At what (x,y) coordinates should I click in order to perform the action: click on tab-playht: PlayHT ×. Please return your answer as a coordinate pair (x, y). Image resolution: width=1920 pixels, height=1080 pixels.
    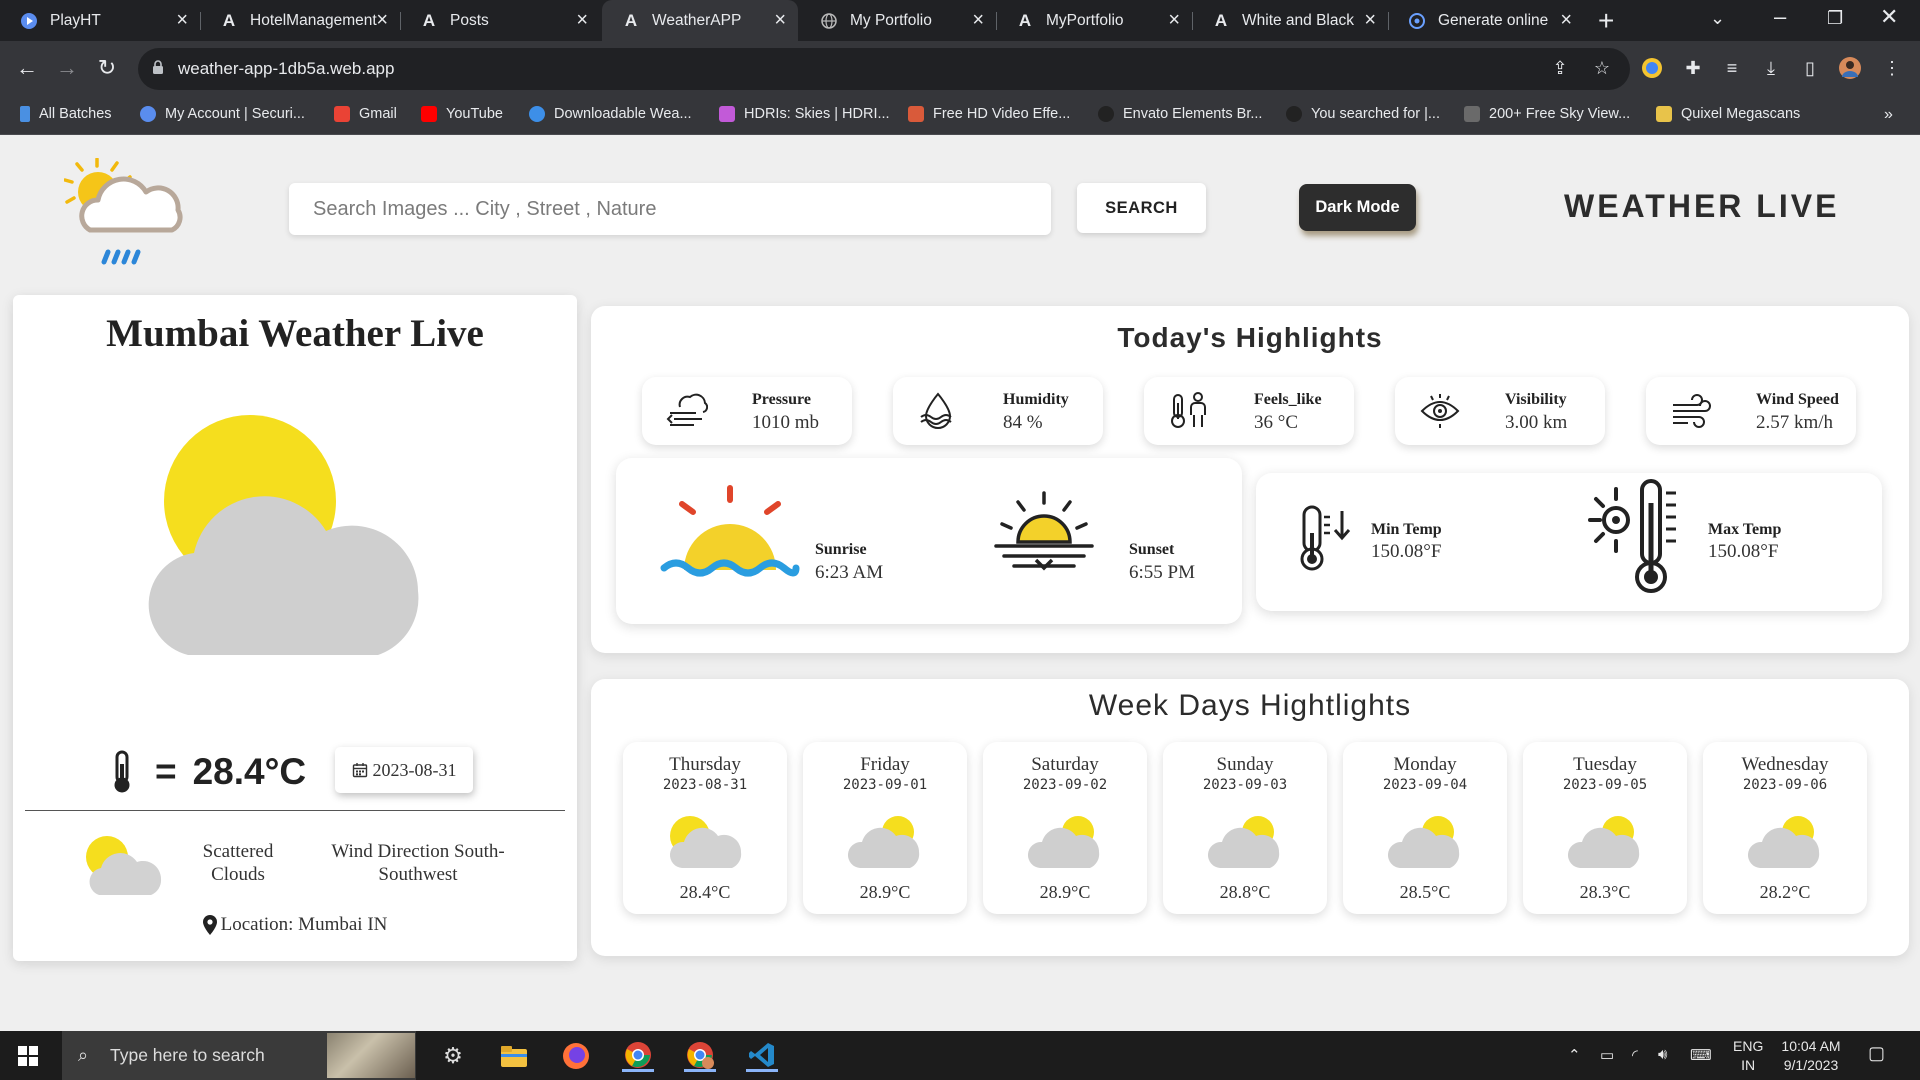
    Looking at the image, I should click on (100, 20).